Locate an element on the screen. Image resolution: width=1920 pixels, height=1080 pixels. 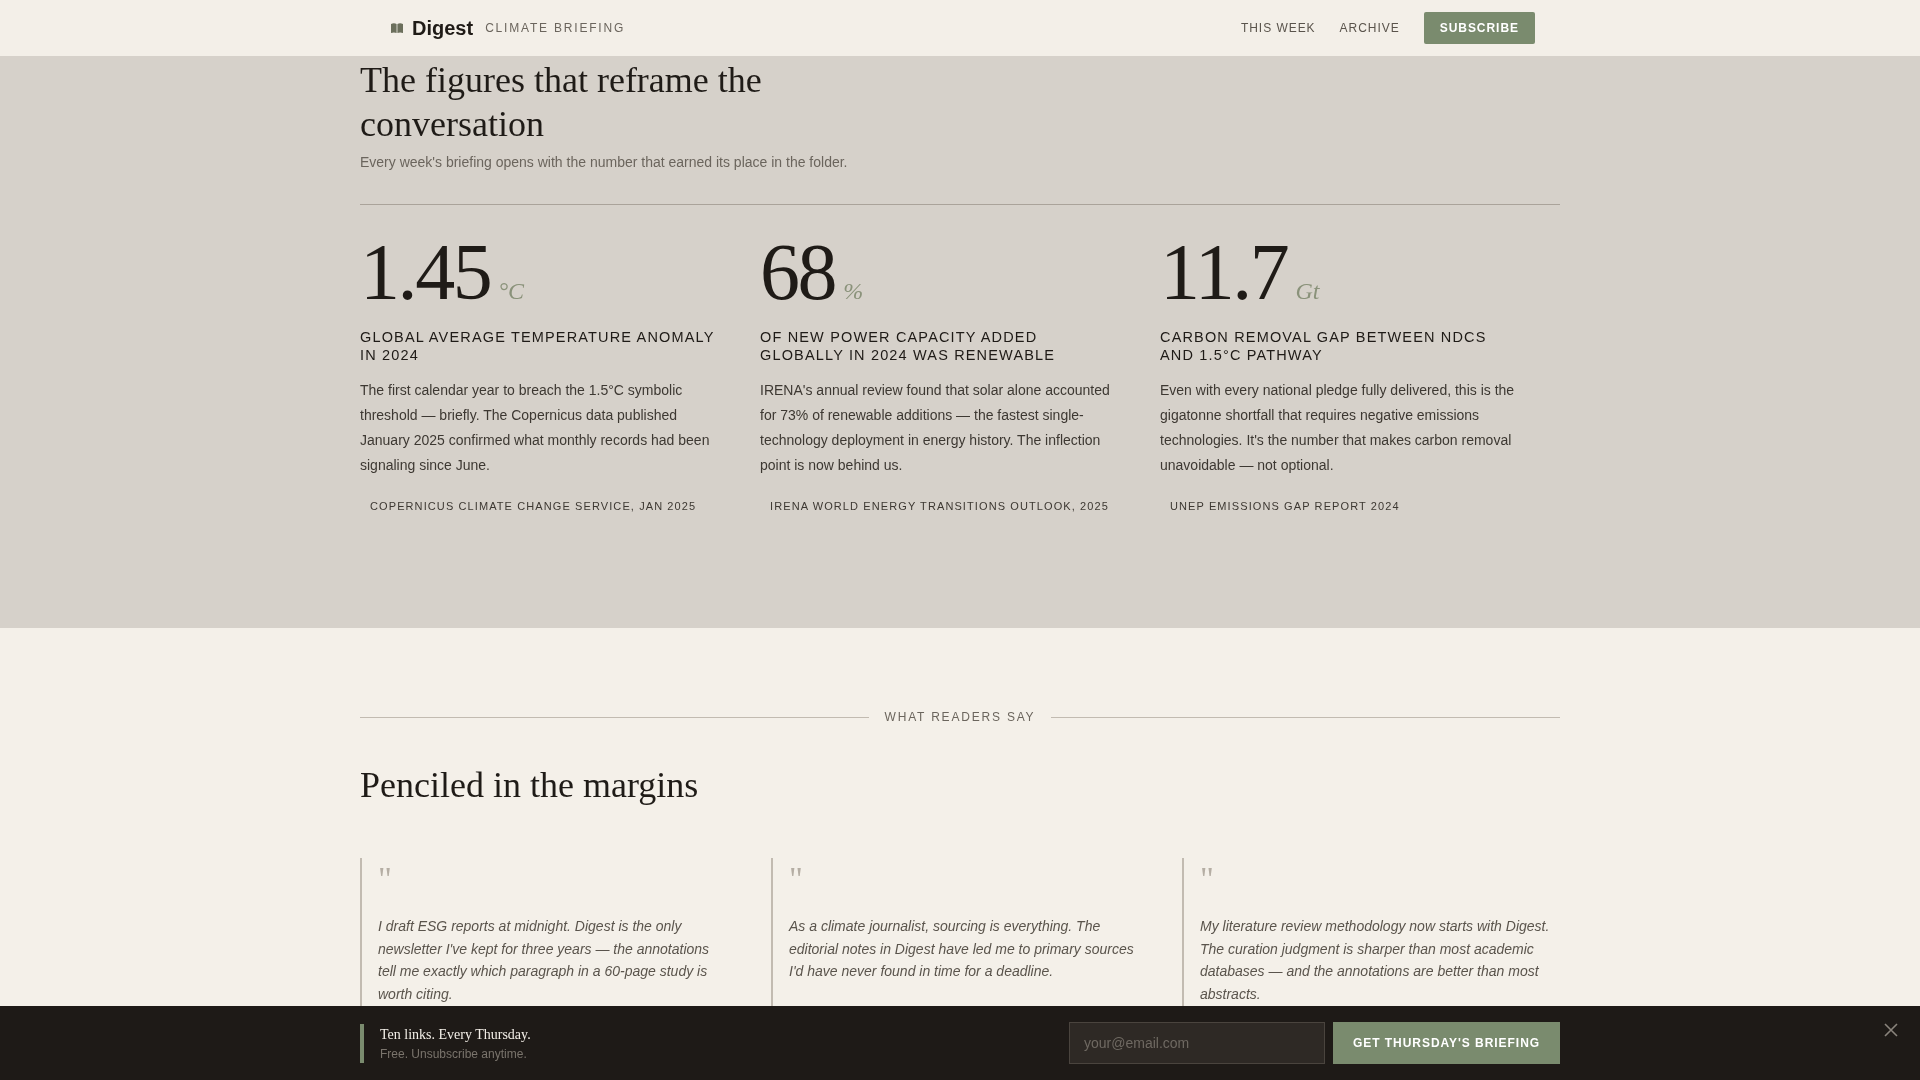
stat-label: OF NEW POWER CAPACITY ADDED GLOBALLY IN 2024 WAS RENEWABLE is located at coordinates (908, 346).